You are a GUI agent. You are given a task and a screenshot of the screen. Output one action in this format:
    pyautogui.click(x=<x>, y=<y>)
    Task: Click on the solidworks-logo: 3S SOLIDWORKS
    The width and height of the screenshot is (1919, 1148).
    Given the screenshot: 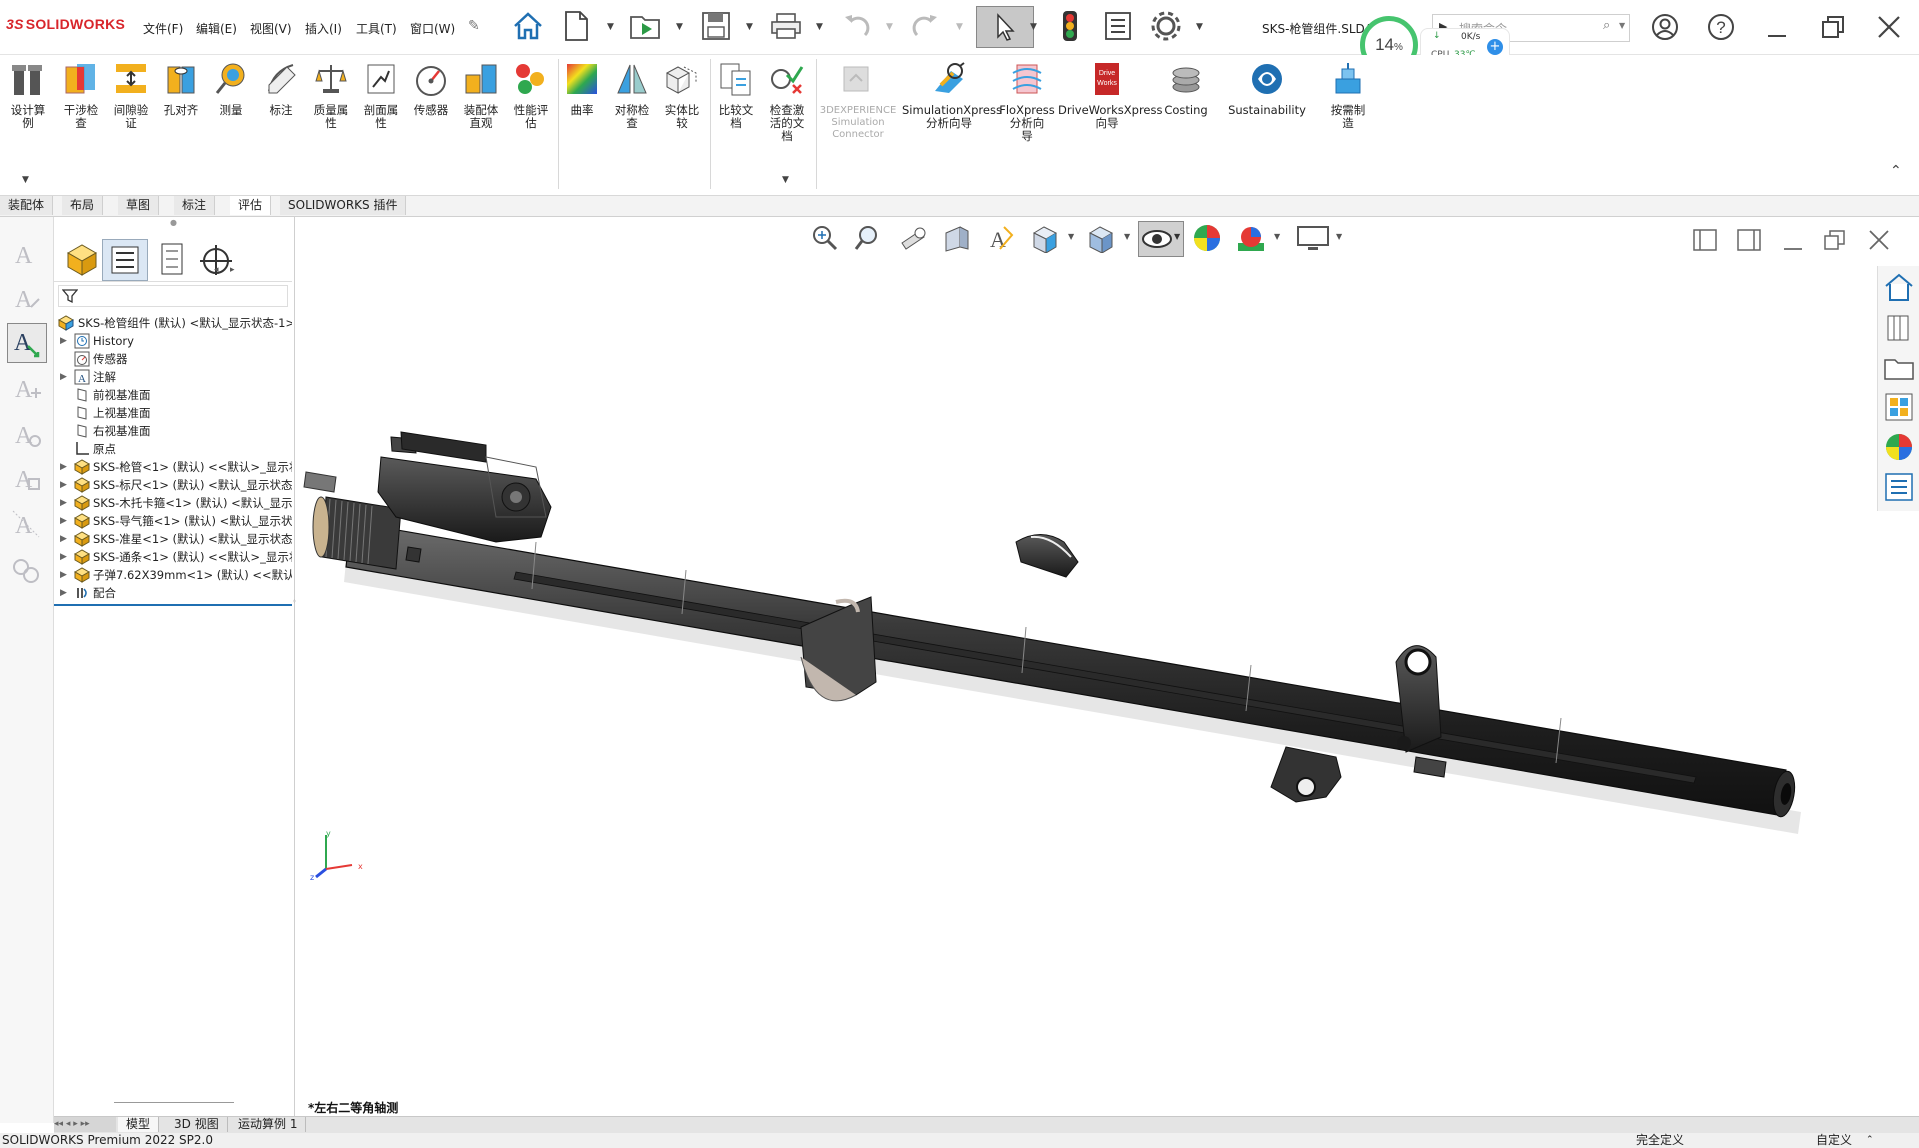 What is the action you would take?
    pyautogui.click(x=65, y=24)
    